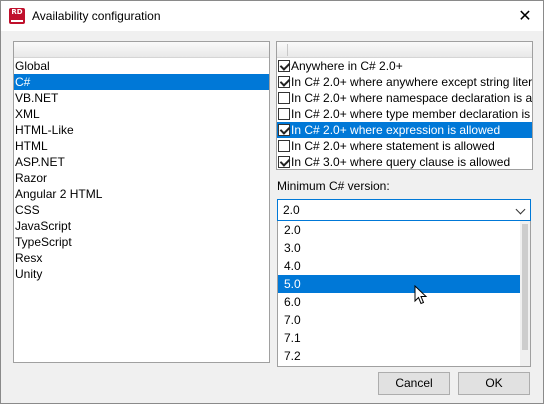  What do you see at coordinates (141, 66) in the screenshot?
I see `language-item: Global` at bounding box center [141, 66].